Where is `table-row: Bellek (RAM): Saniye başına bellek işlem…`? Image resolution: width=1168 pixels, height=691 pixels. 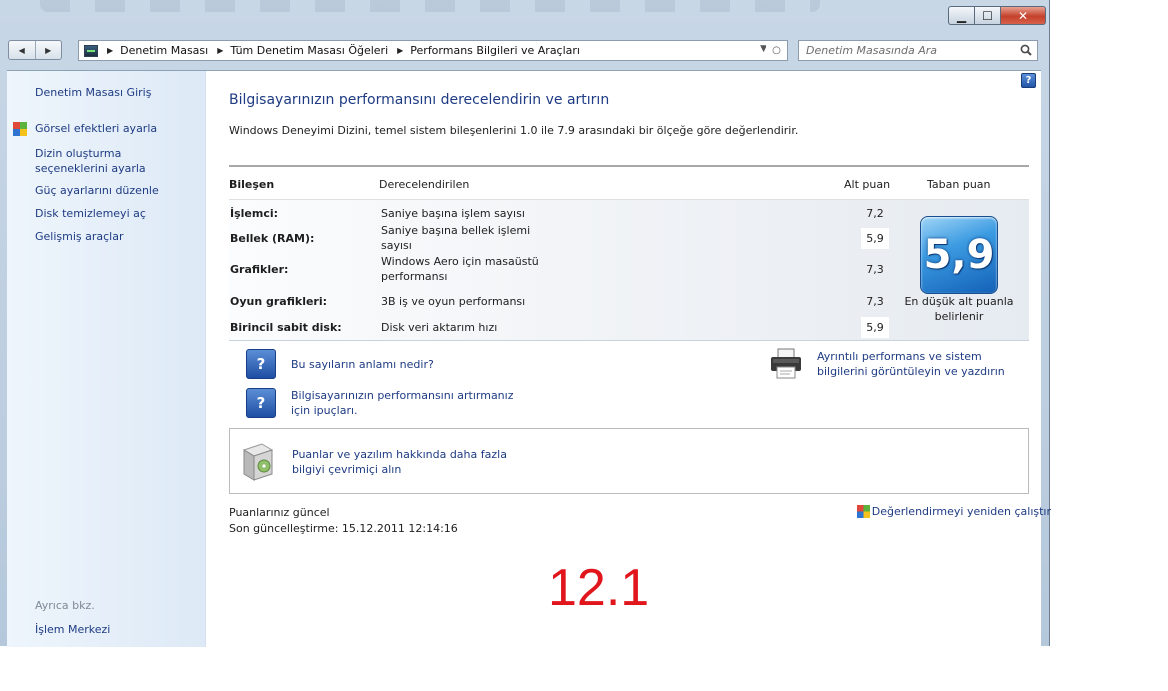
table-row: Bellek (RAM): Saniye başına bellek işlem… is located at coordinates (559, 238).